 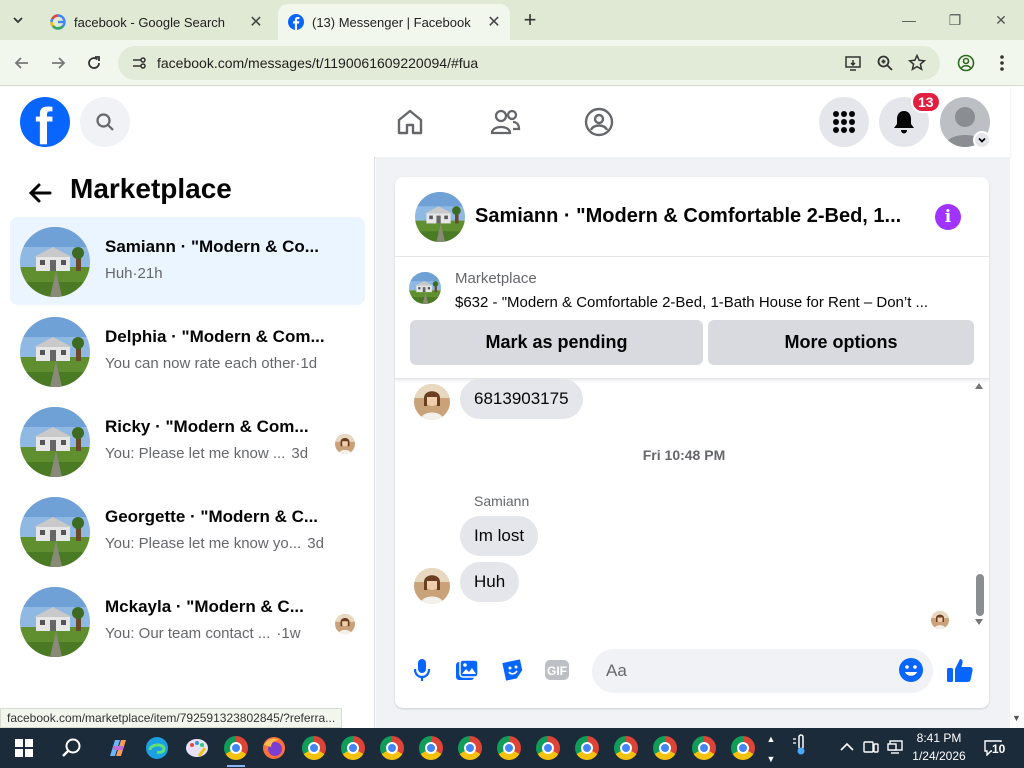 I want to click on clock-date: 1/24/2026, so click(x=939, y=756).